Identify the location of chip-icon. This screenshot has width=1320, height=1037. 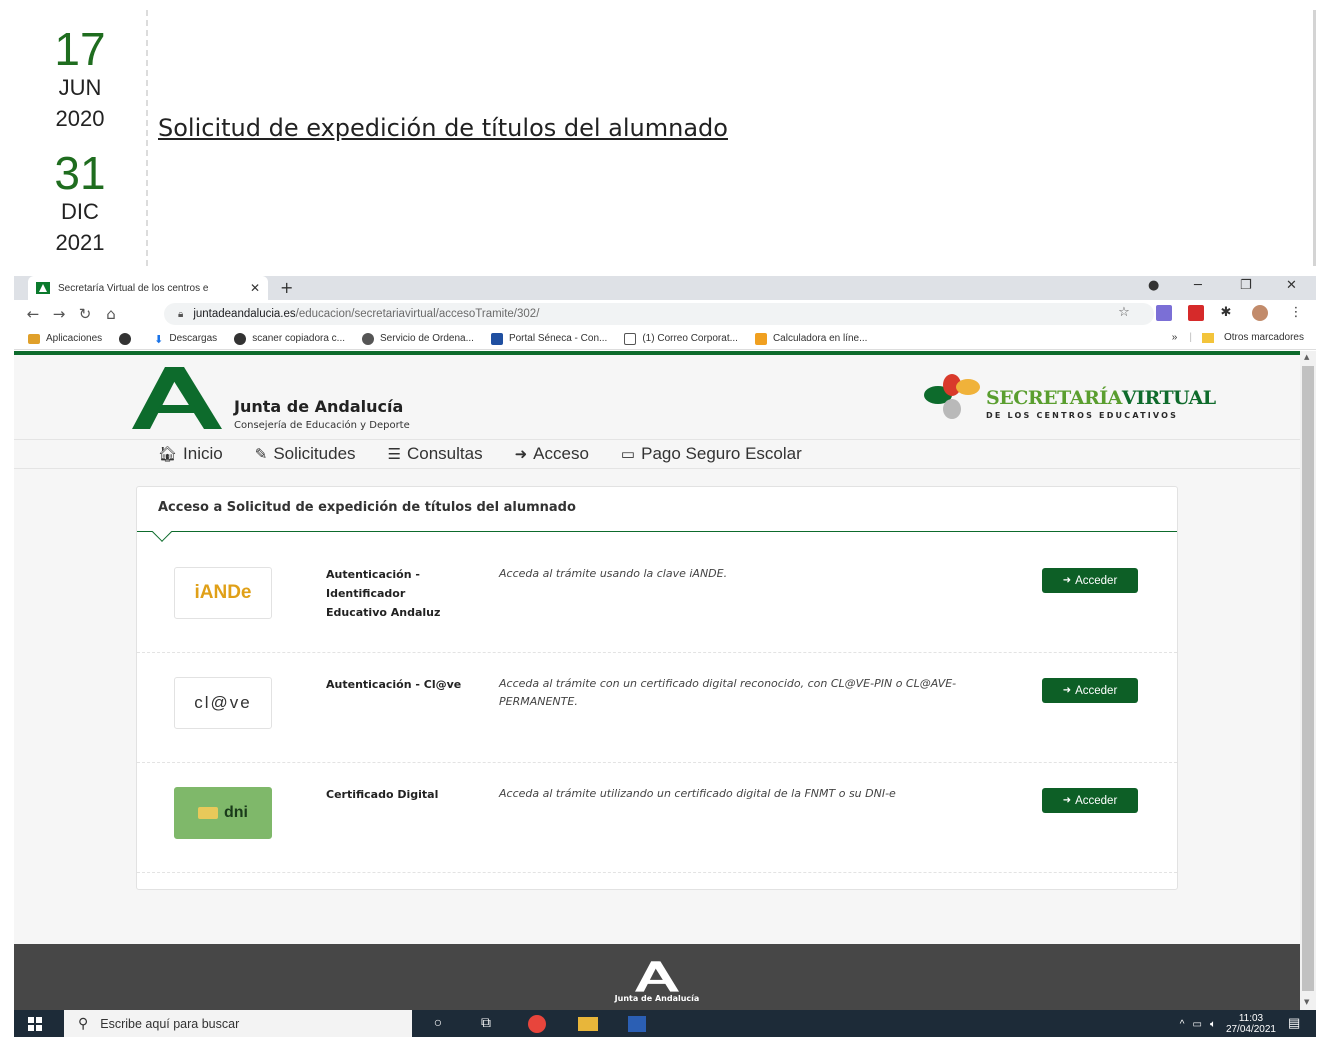
(208, 813).